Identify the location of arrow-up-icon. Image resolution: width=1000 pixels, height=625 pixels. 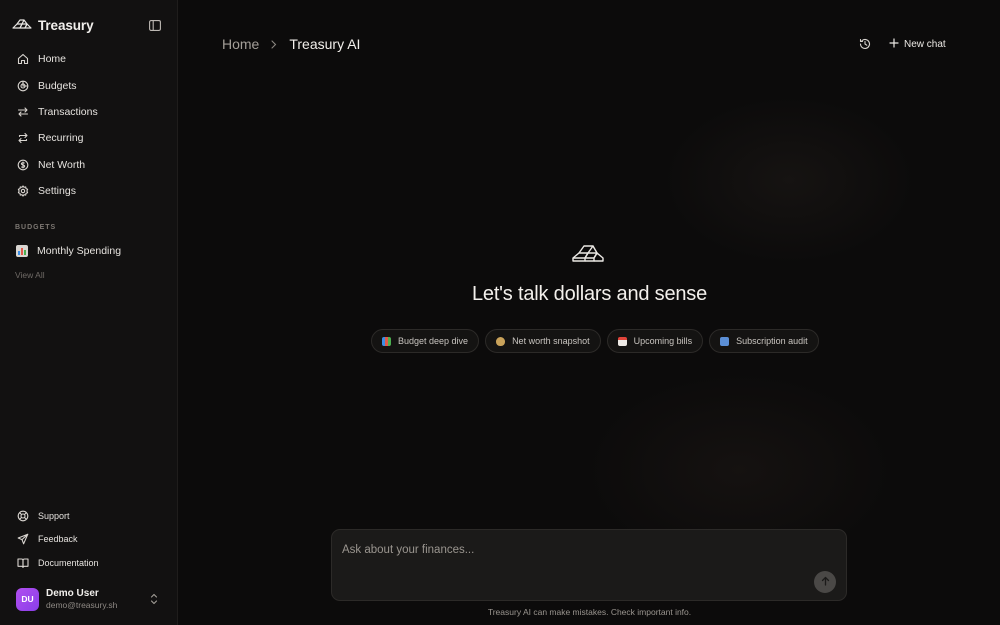
(825, 582).